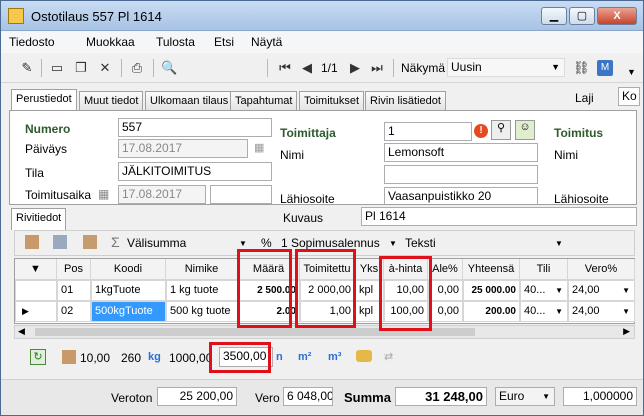  Describe the element at coordinates (631, 72) in the screenshot. I see `toolbar-overflow-icon: ▼` at that location.